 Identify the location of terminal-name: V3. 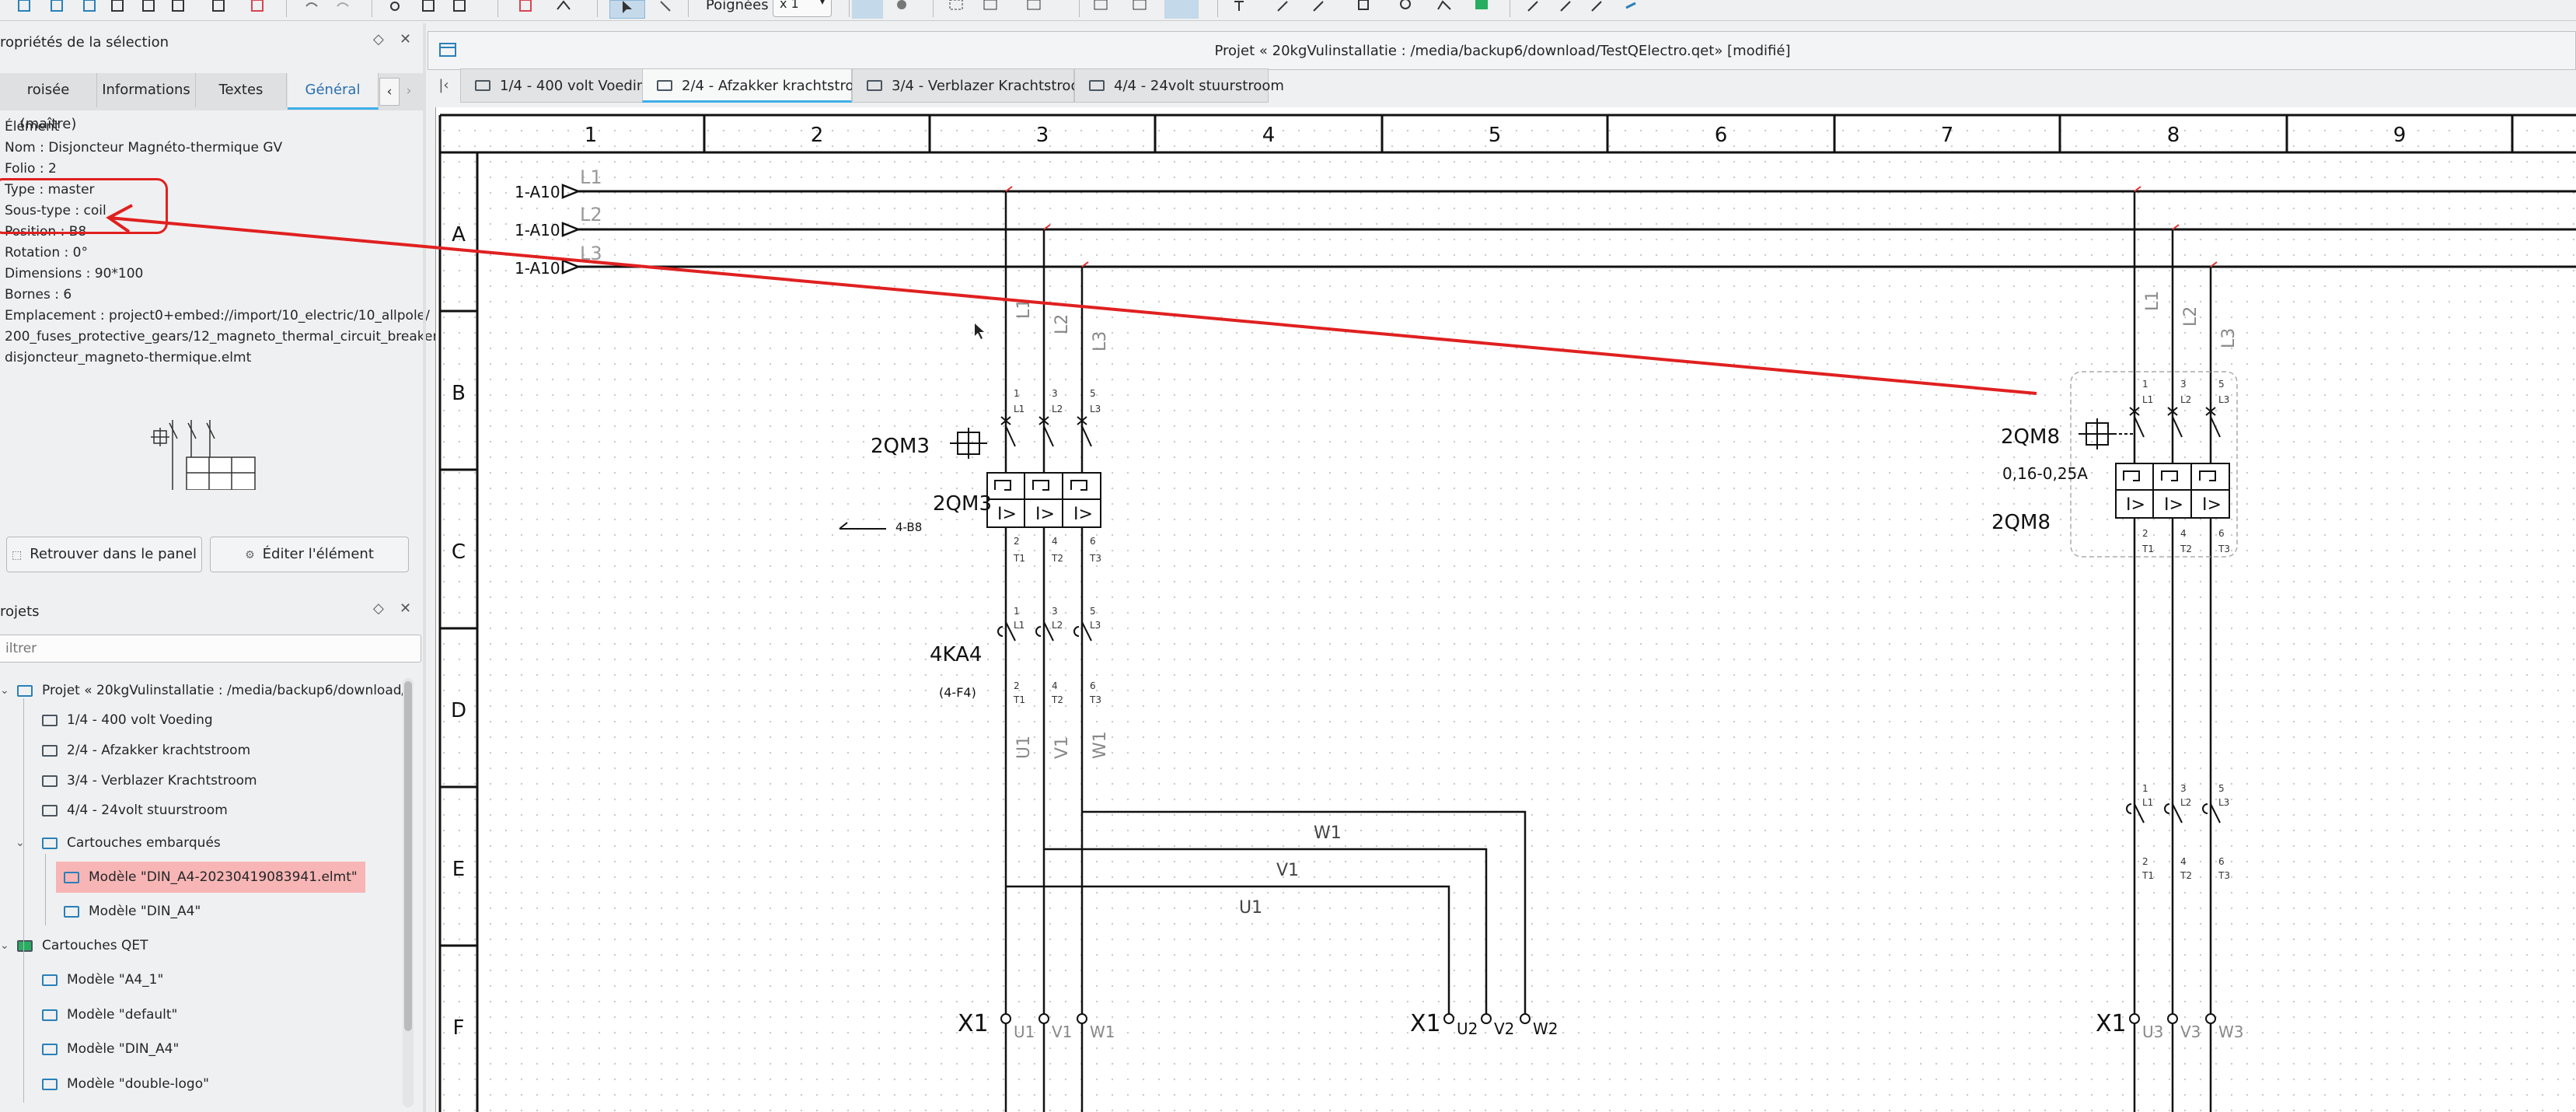
(2190, 1032).